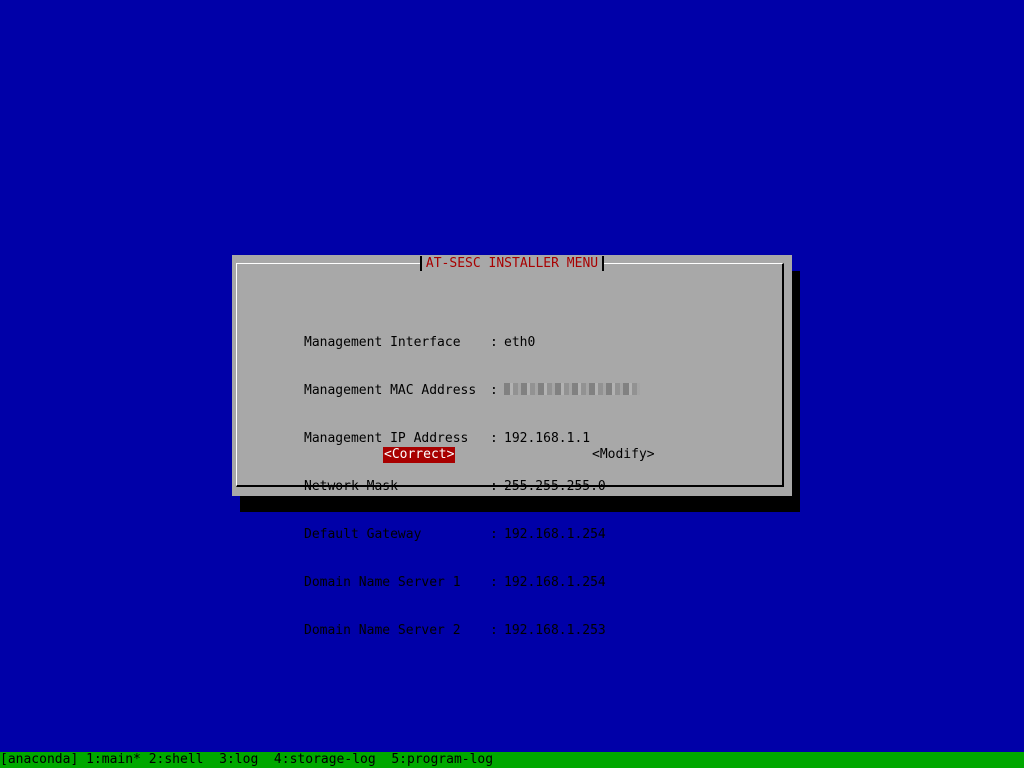 This screenshot has width=1024, height=768. What do you see at coordinates (572, 389) in the screenshot?
I see `redacted-mac-value` at bounding box center [572, 389].